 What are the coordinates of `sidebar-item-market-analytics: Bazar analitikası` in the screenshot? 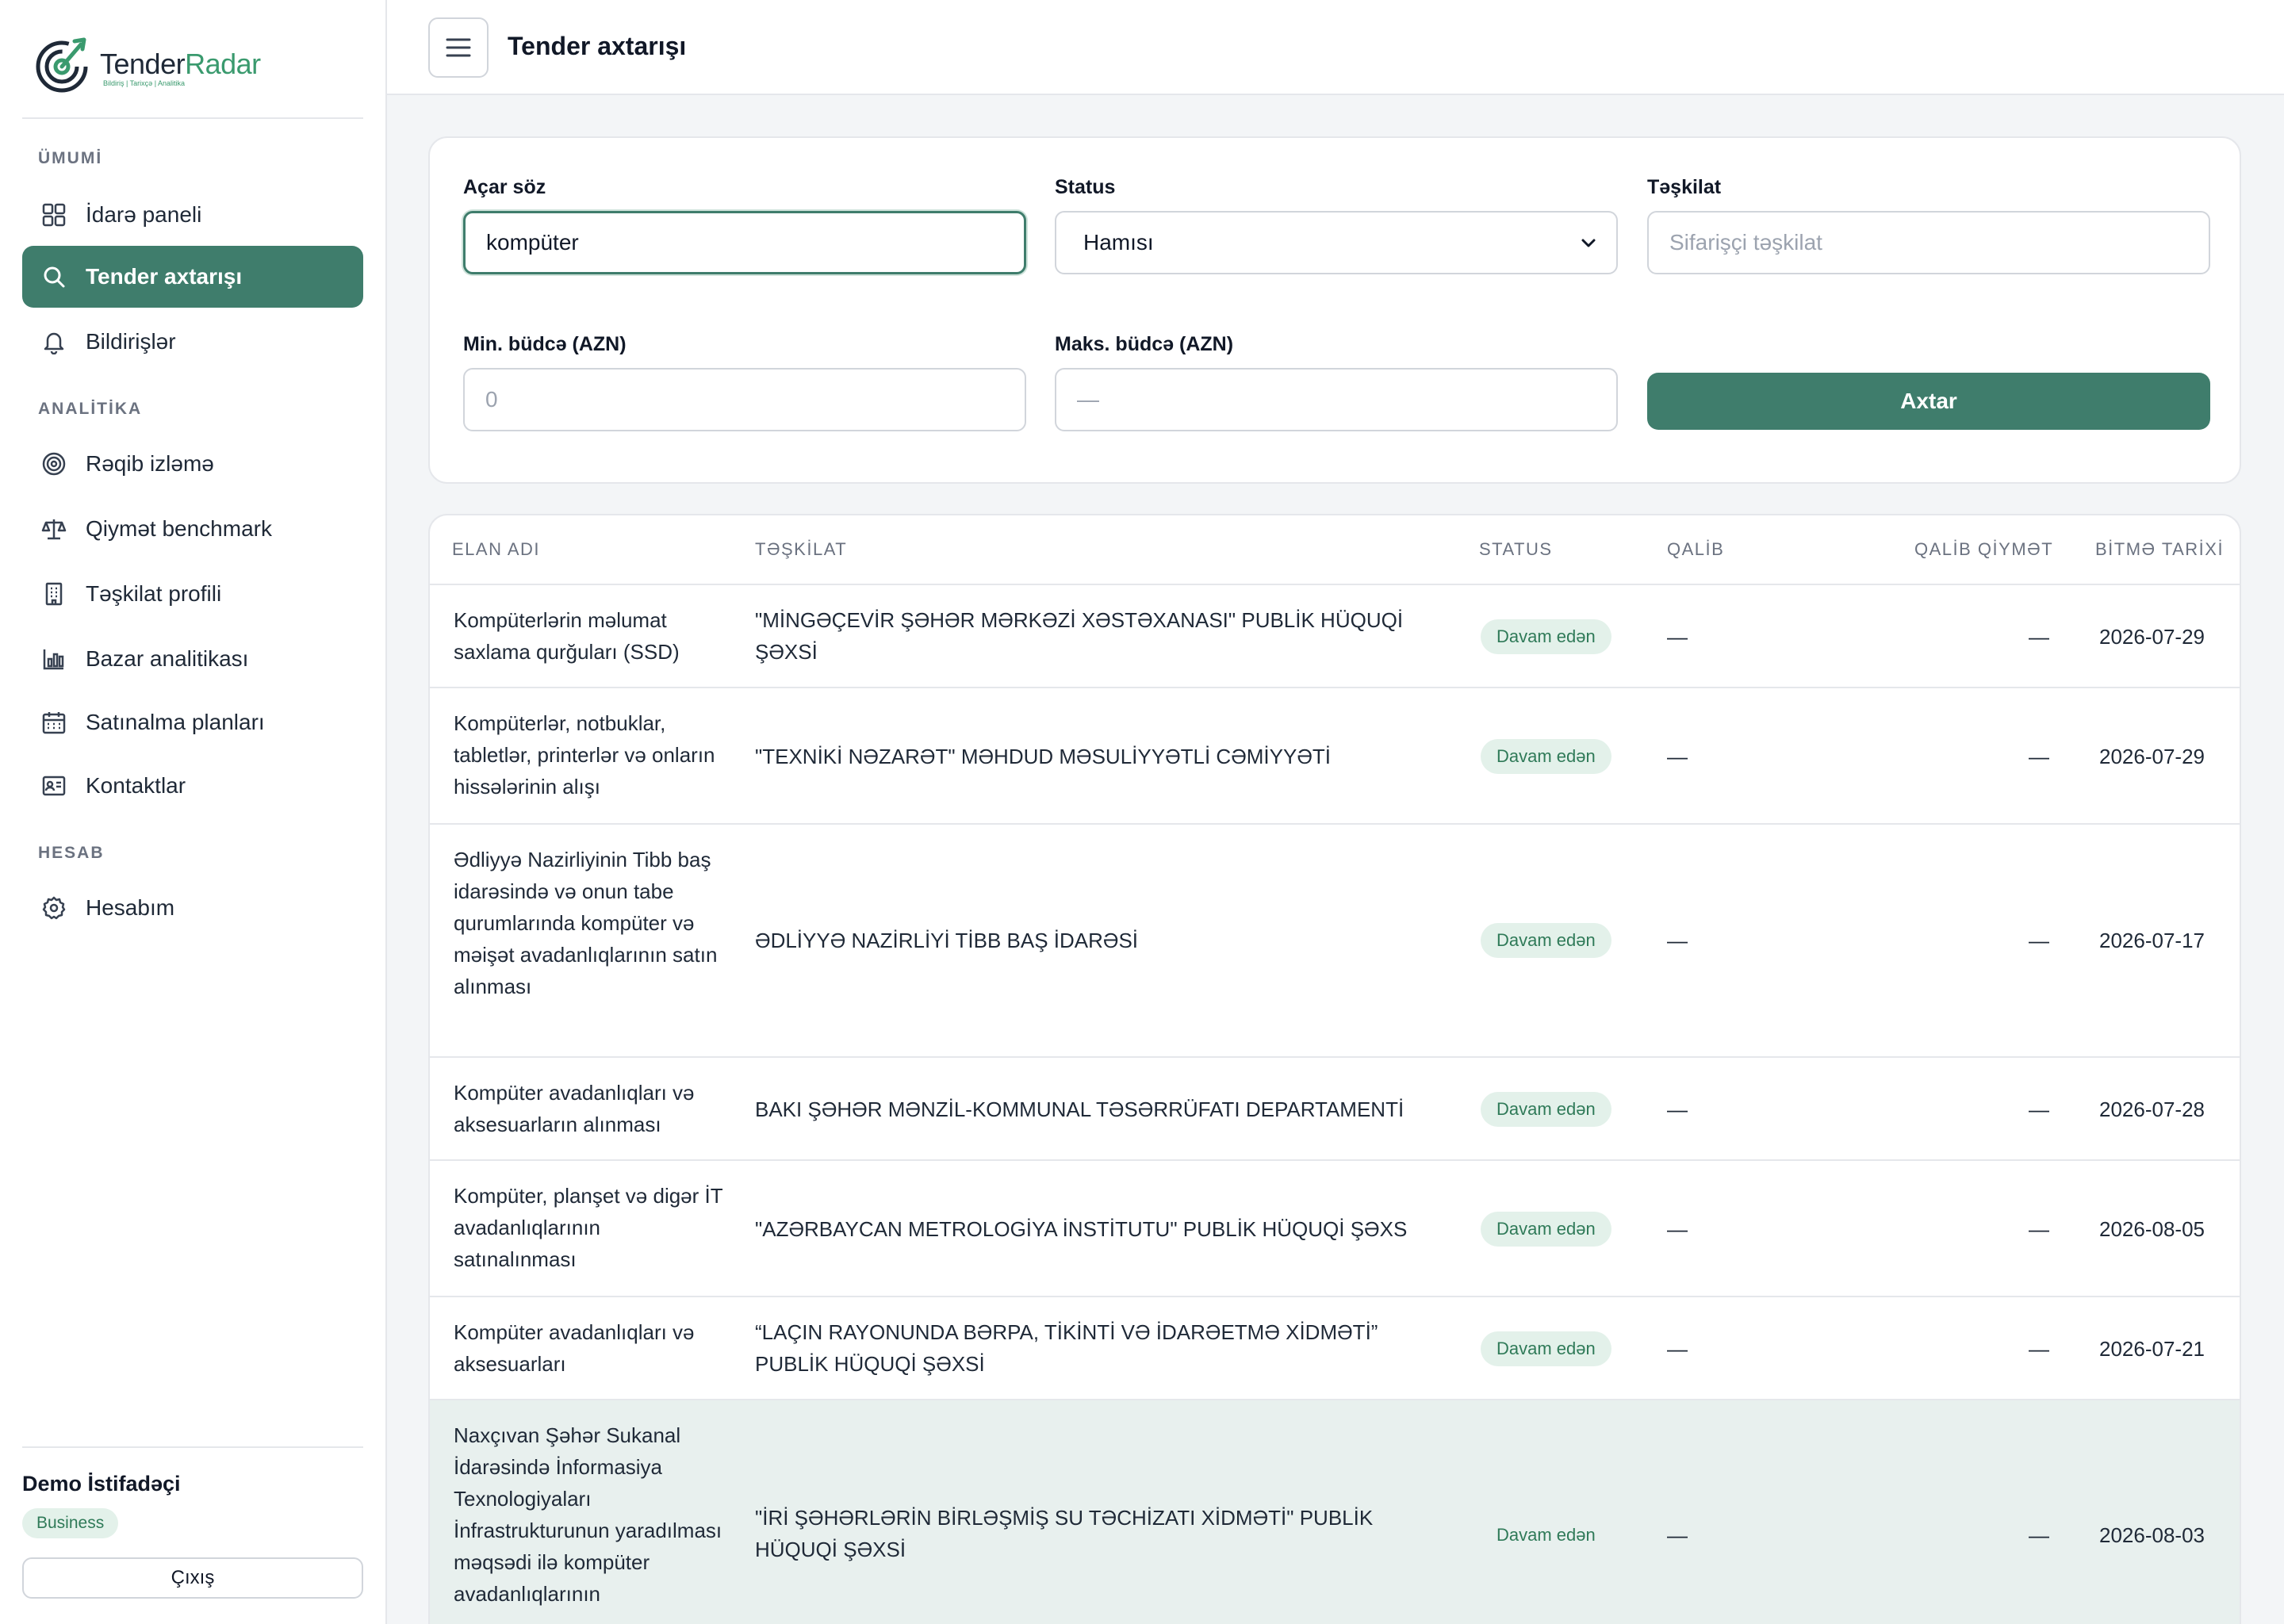 It's located at (192, 659).